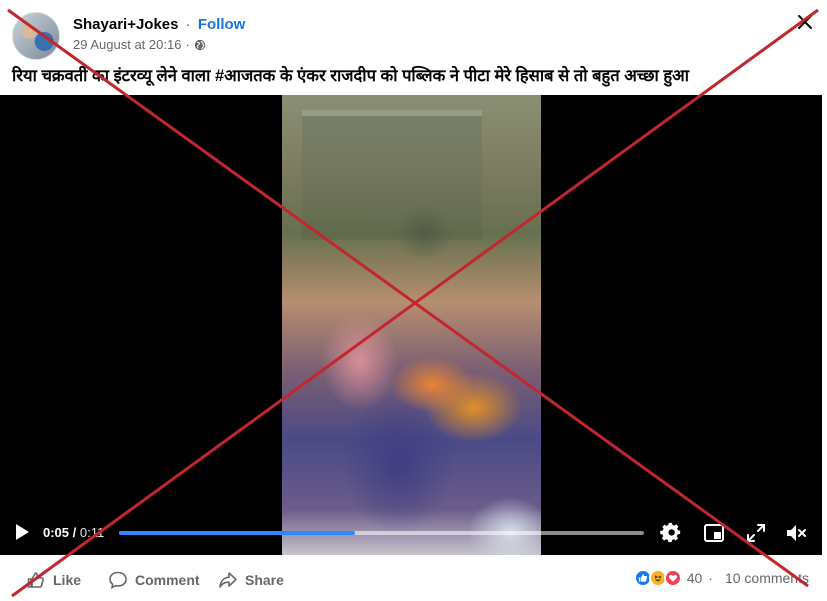  Describe the element at coordinates (392, 175) in the screenshot. I see `video-scene` at that location.